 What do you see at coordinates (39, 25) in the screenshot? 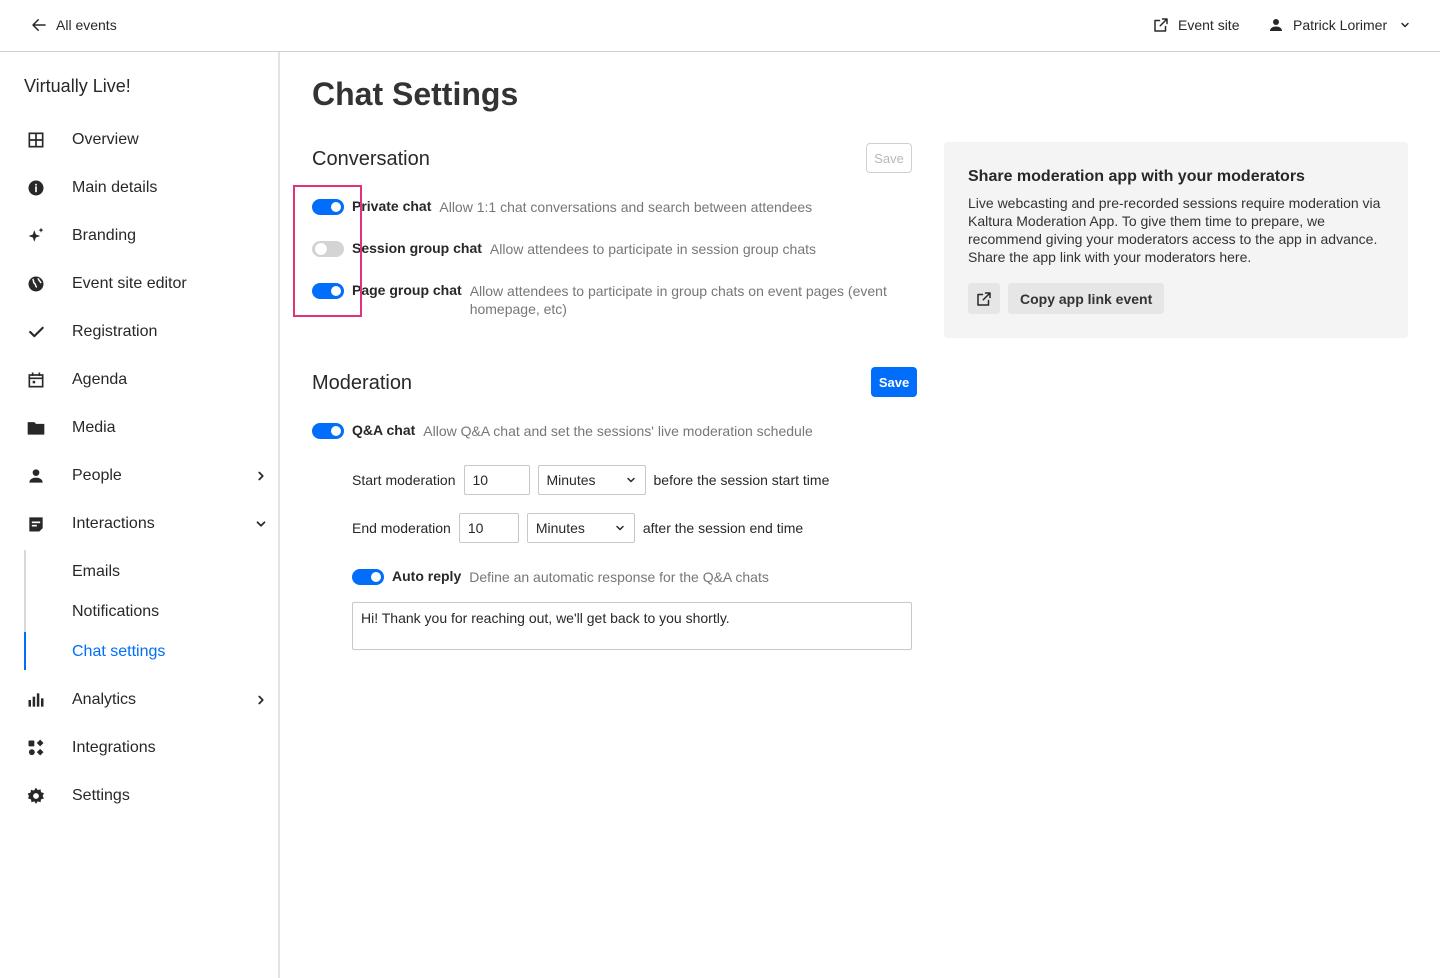
I see `arrow-left-icon` at bounding box center [39, 25].